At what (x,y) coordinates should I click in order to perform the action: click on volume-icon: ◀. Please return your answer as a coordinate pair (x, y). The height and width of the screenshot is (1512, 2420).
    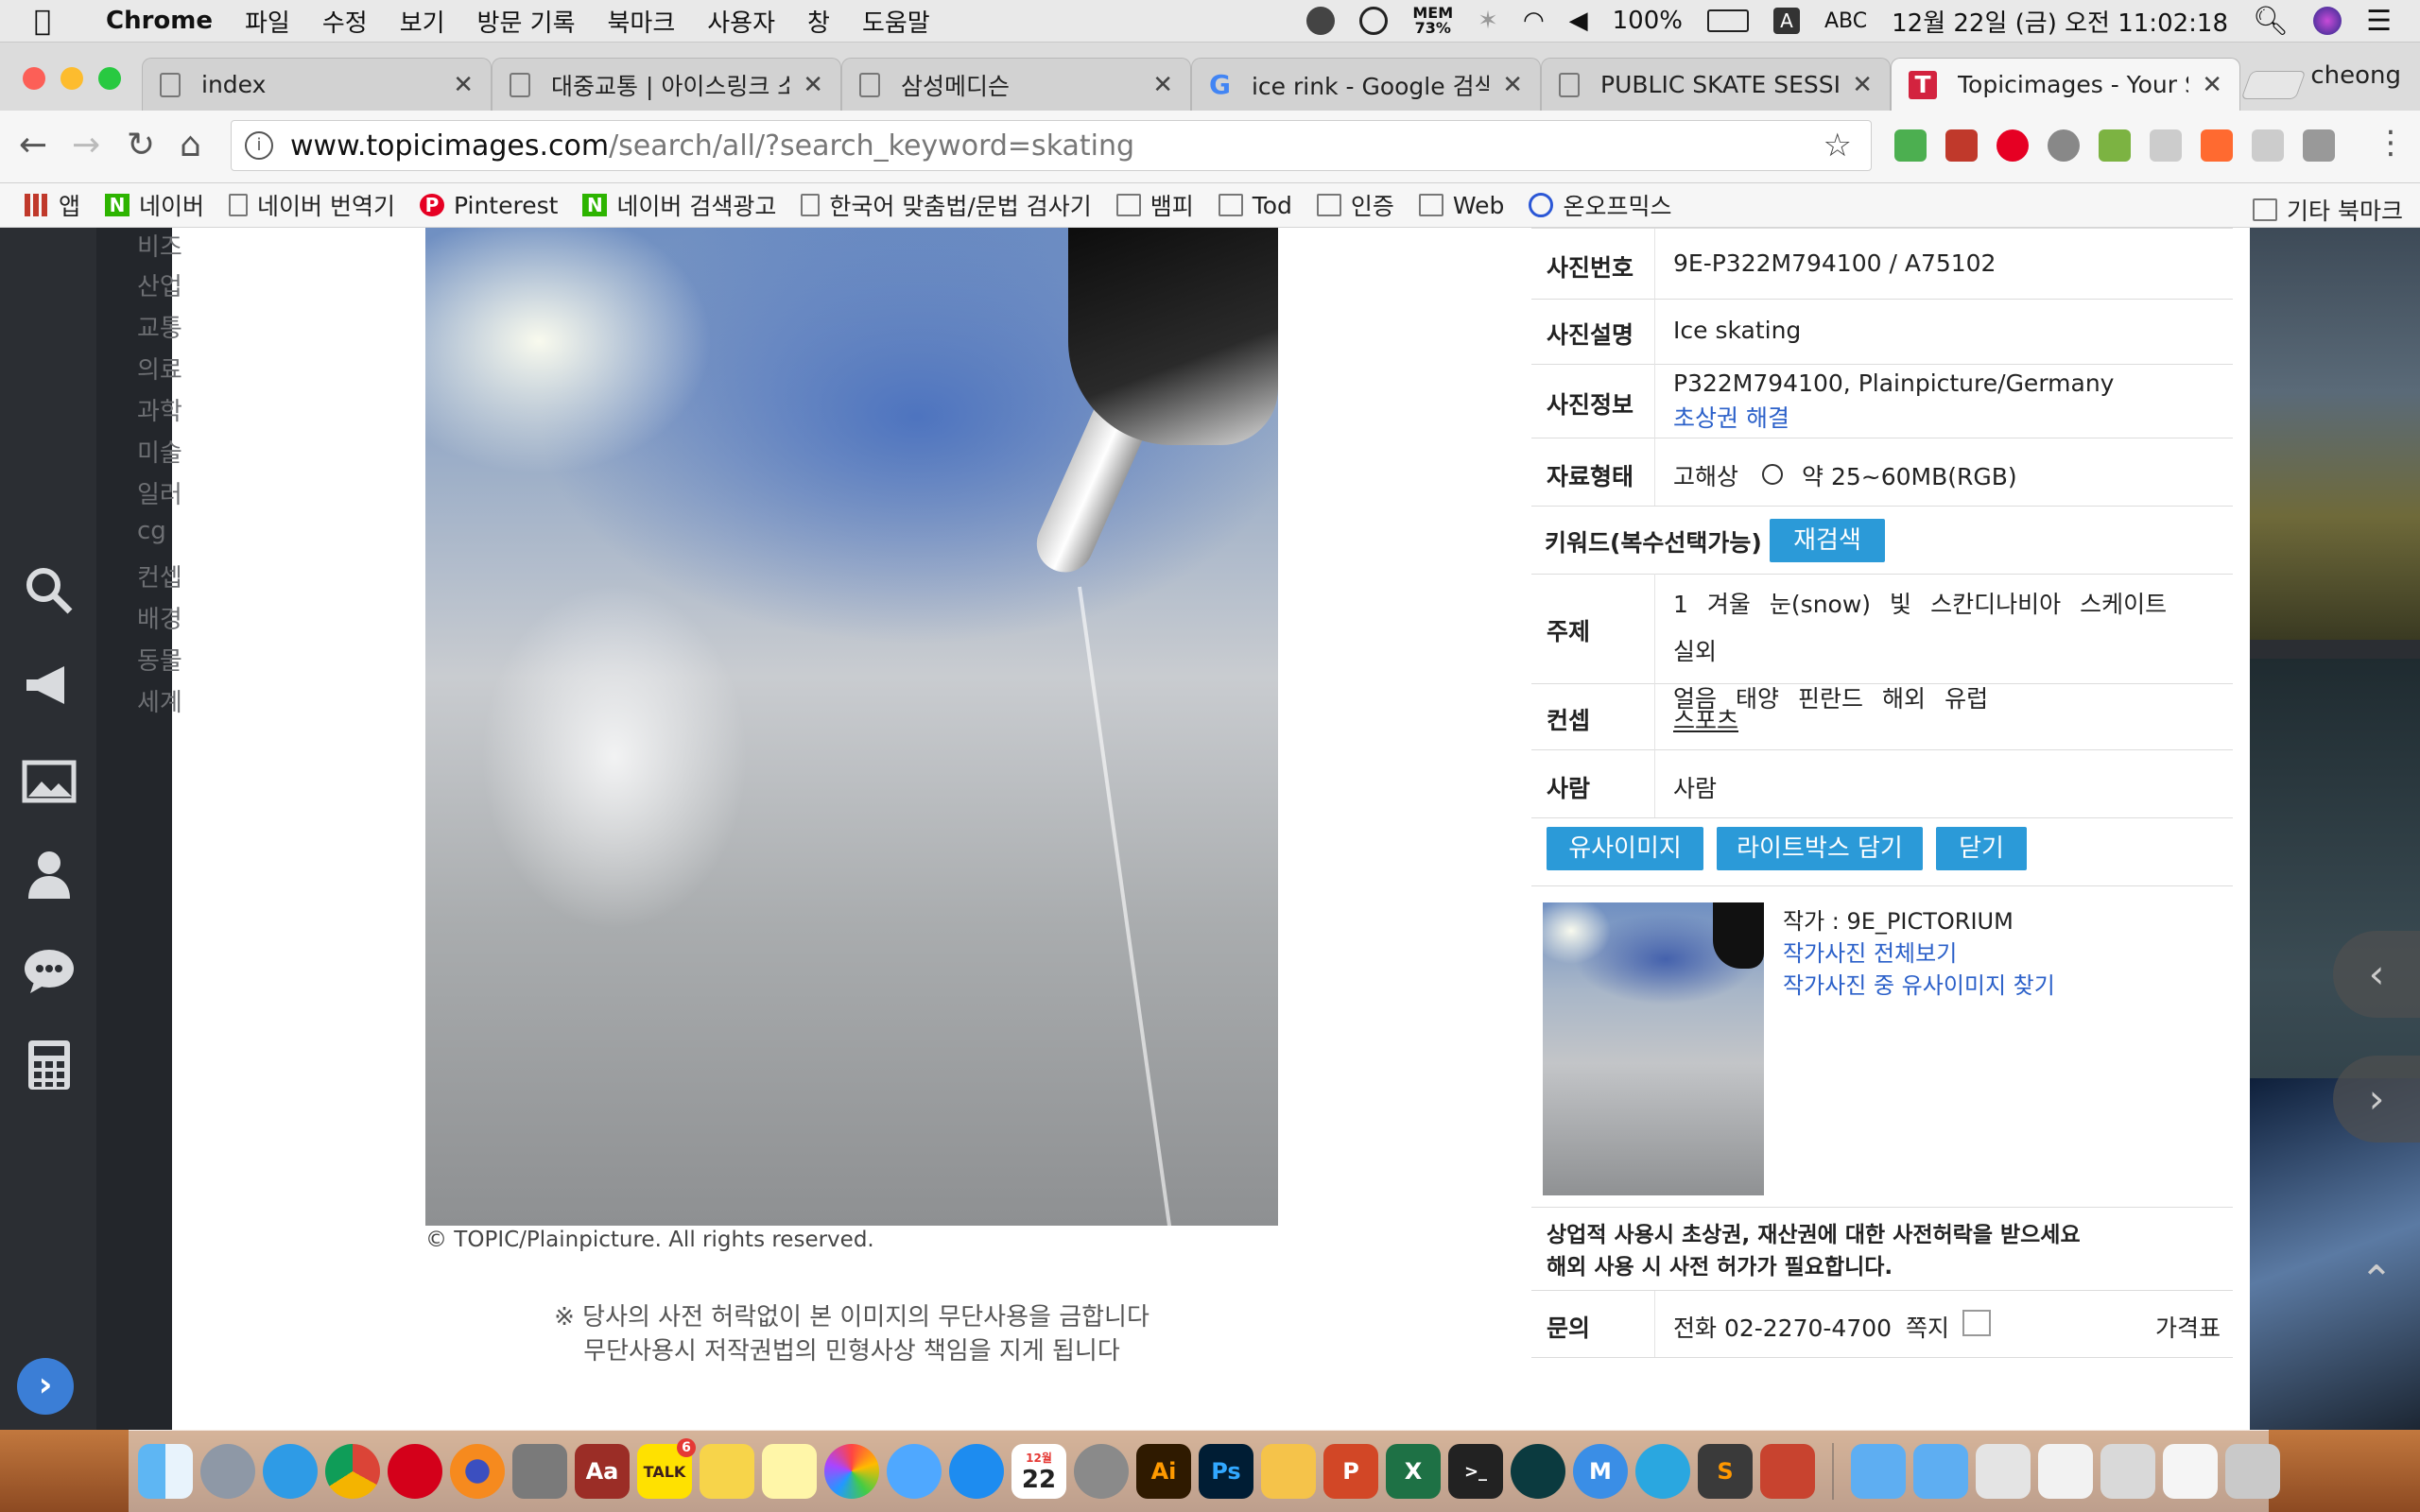
    Looking at the image, I should click on (1578, 21).